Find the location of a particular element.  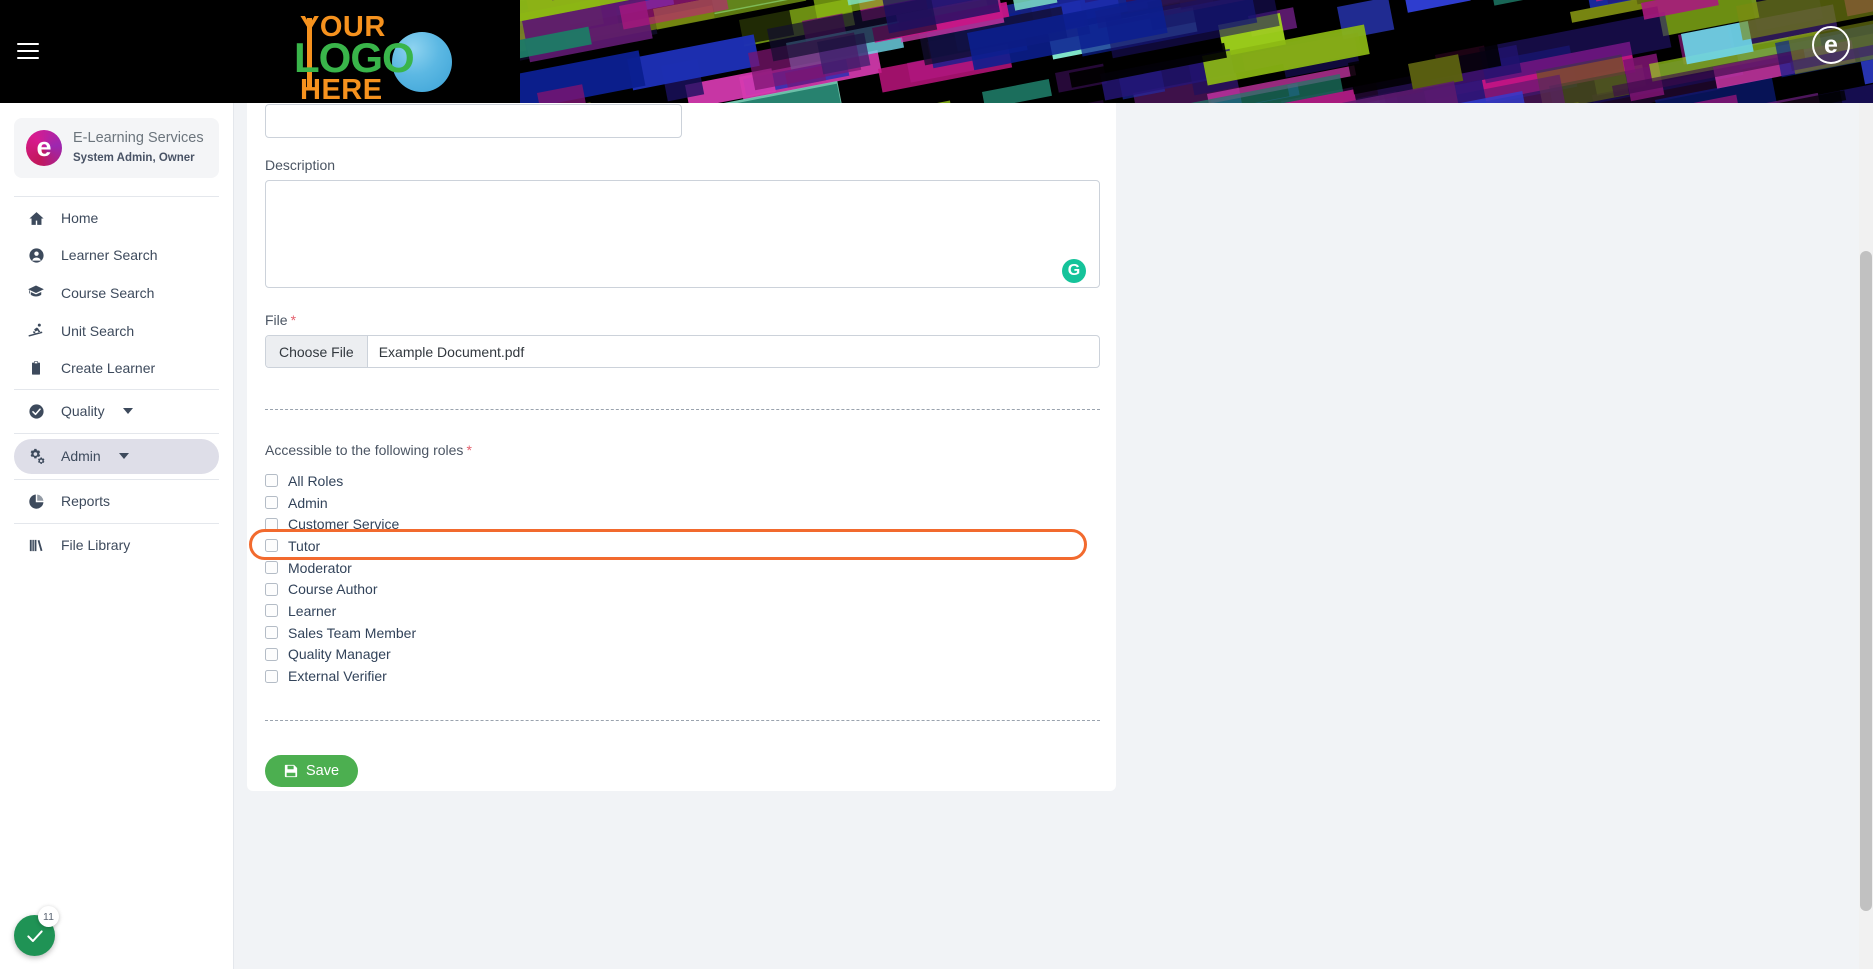

floppy-disk-icon is located at coordinates (291, 770).